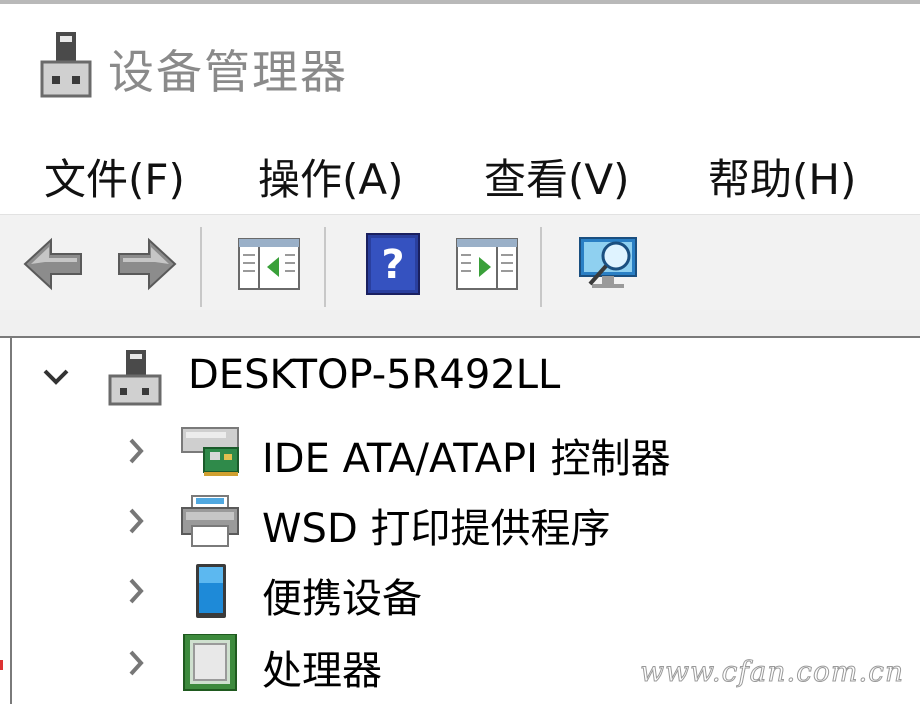  I want to click on back-button, so click(53, 264).